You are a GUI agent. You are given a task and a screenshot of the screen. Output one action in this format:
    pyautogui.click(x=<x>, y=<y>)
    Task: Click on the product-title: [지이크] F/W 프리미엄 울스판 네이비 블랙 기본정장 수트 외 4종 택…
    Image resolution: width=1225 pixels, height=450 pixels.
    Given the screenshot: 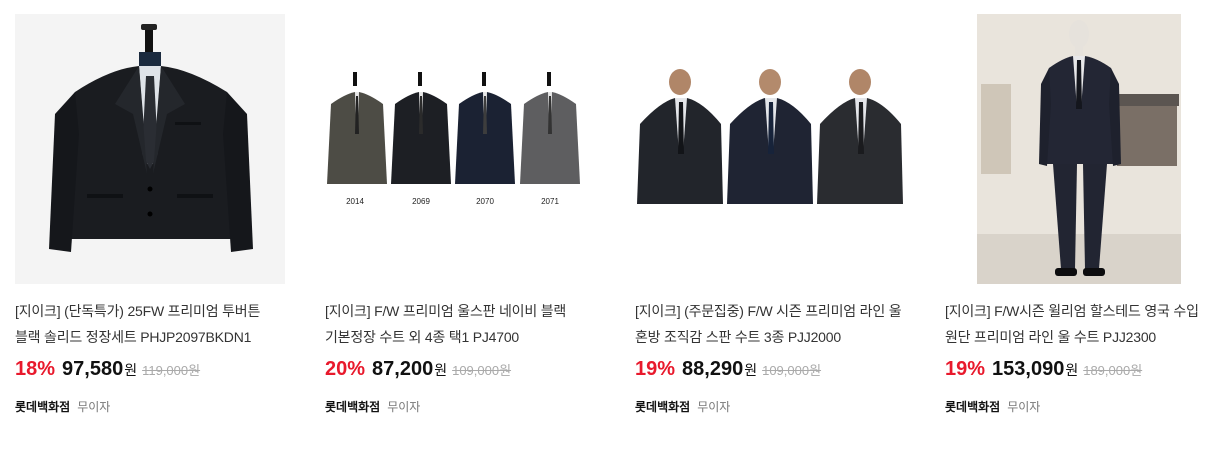 What is the action you would take?
    pyautogui.click(x=460, y=324)
    